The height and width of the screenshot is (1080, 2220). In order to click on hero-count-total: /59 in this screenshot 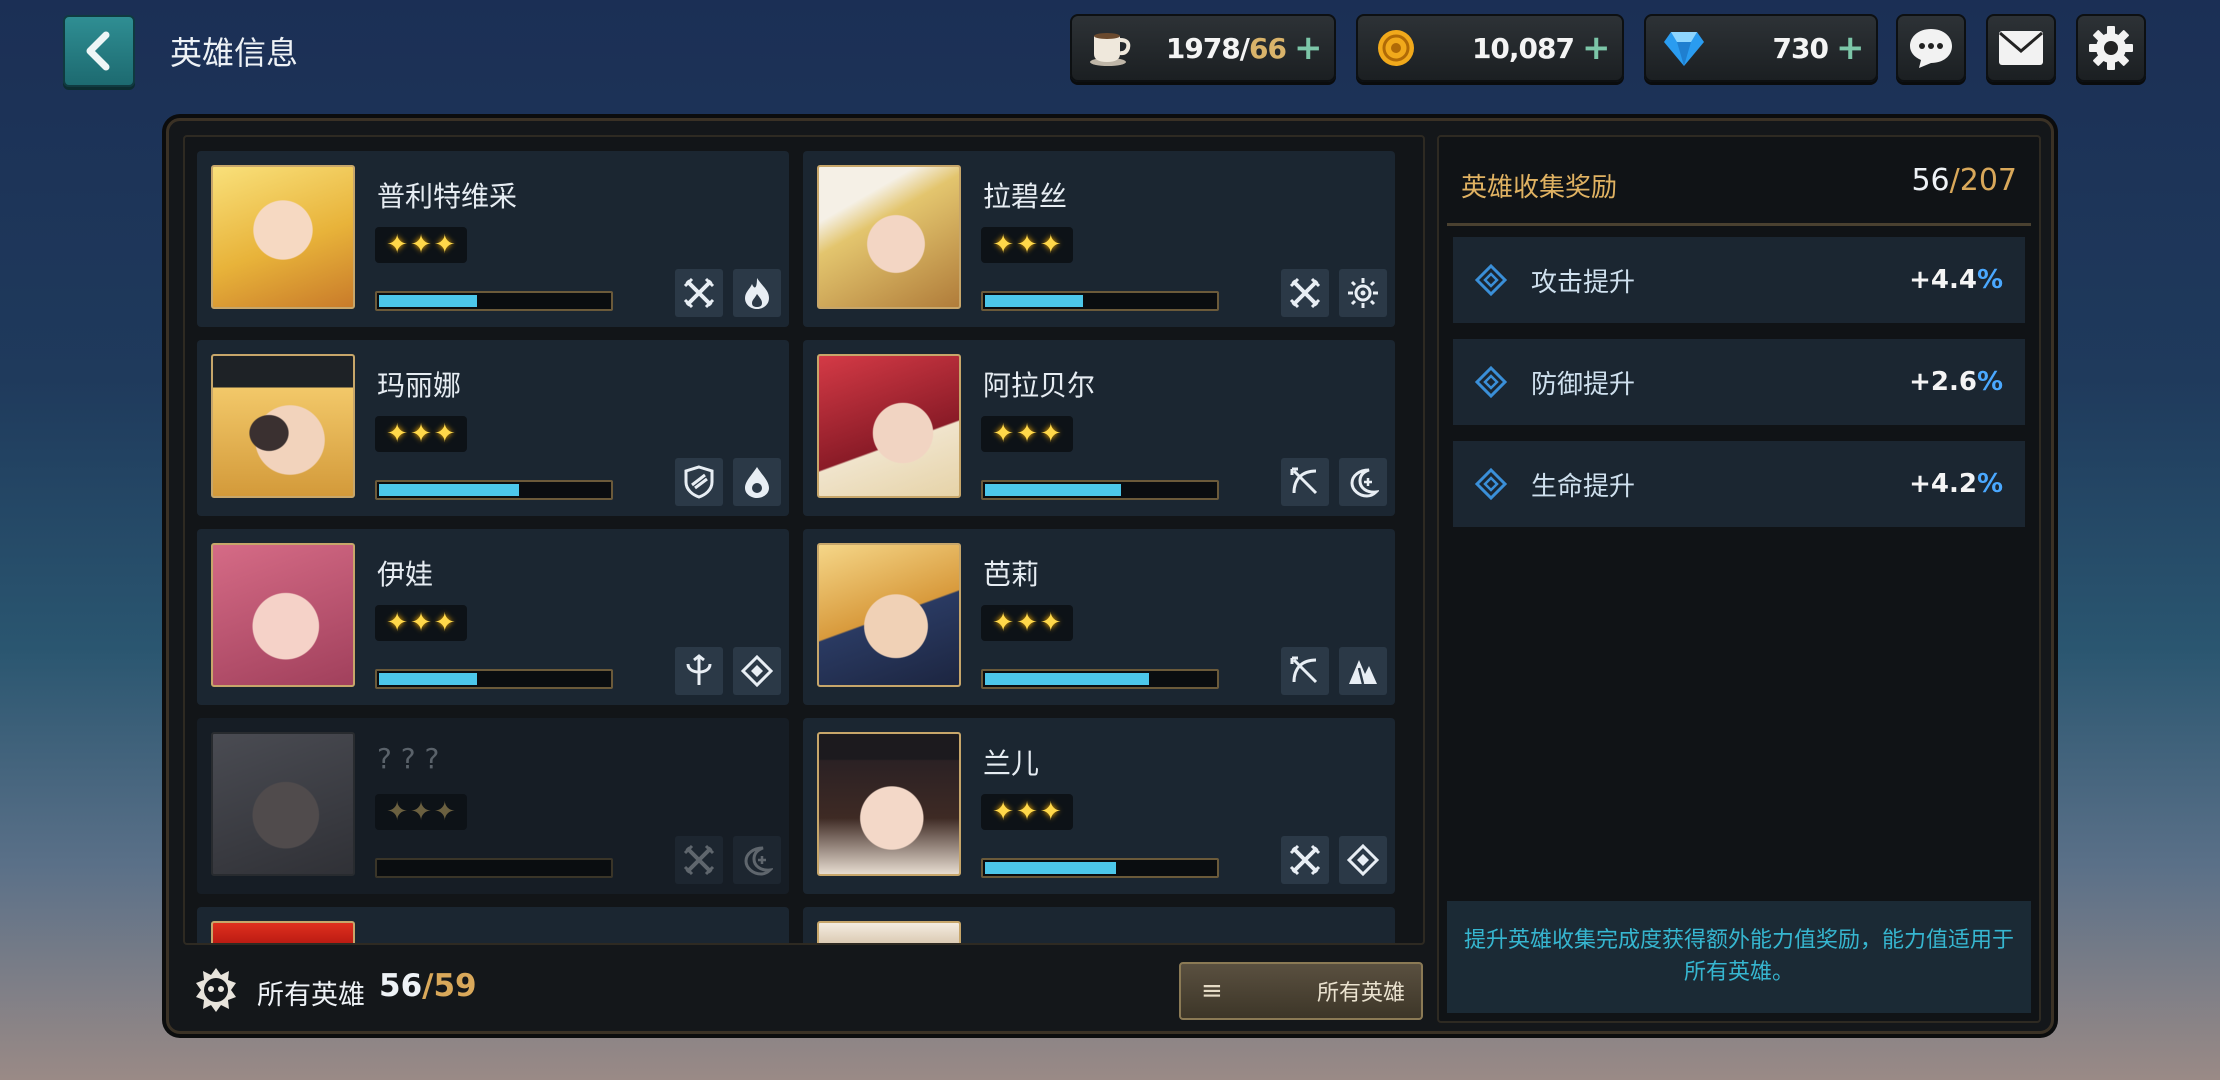, I will do `click(449, 986)`.